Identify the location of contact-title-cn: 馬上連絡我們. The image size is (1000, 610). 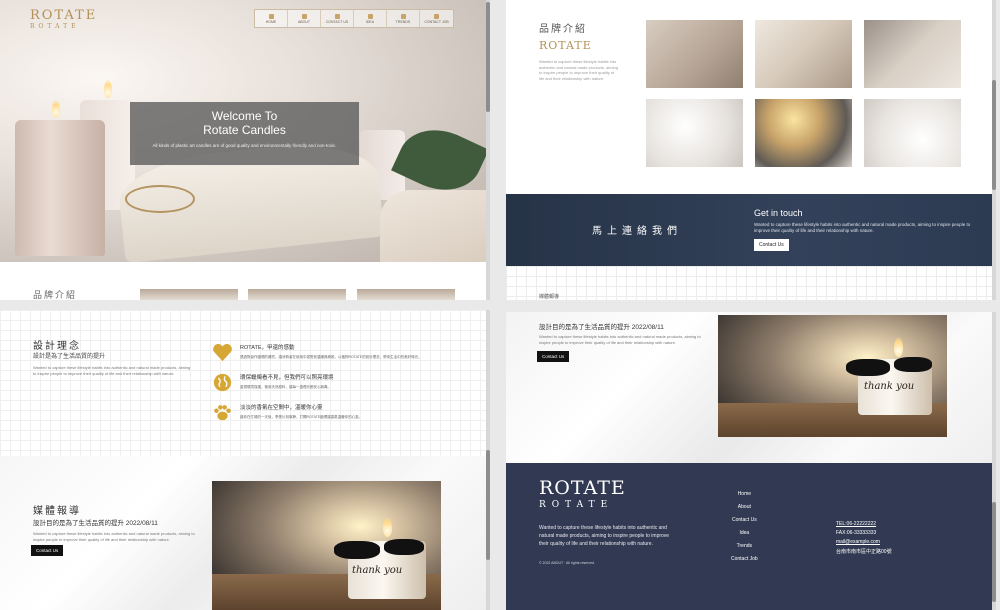
(637, 231).